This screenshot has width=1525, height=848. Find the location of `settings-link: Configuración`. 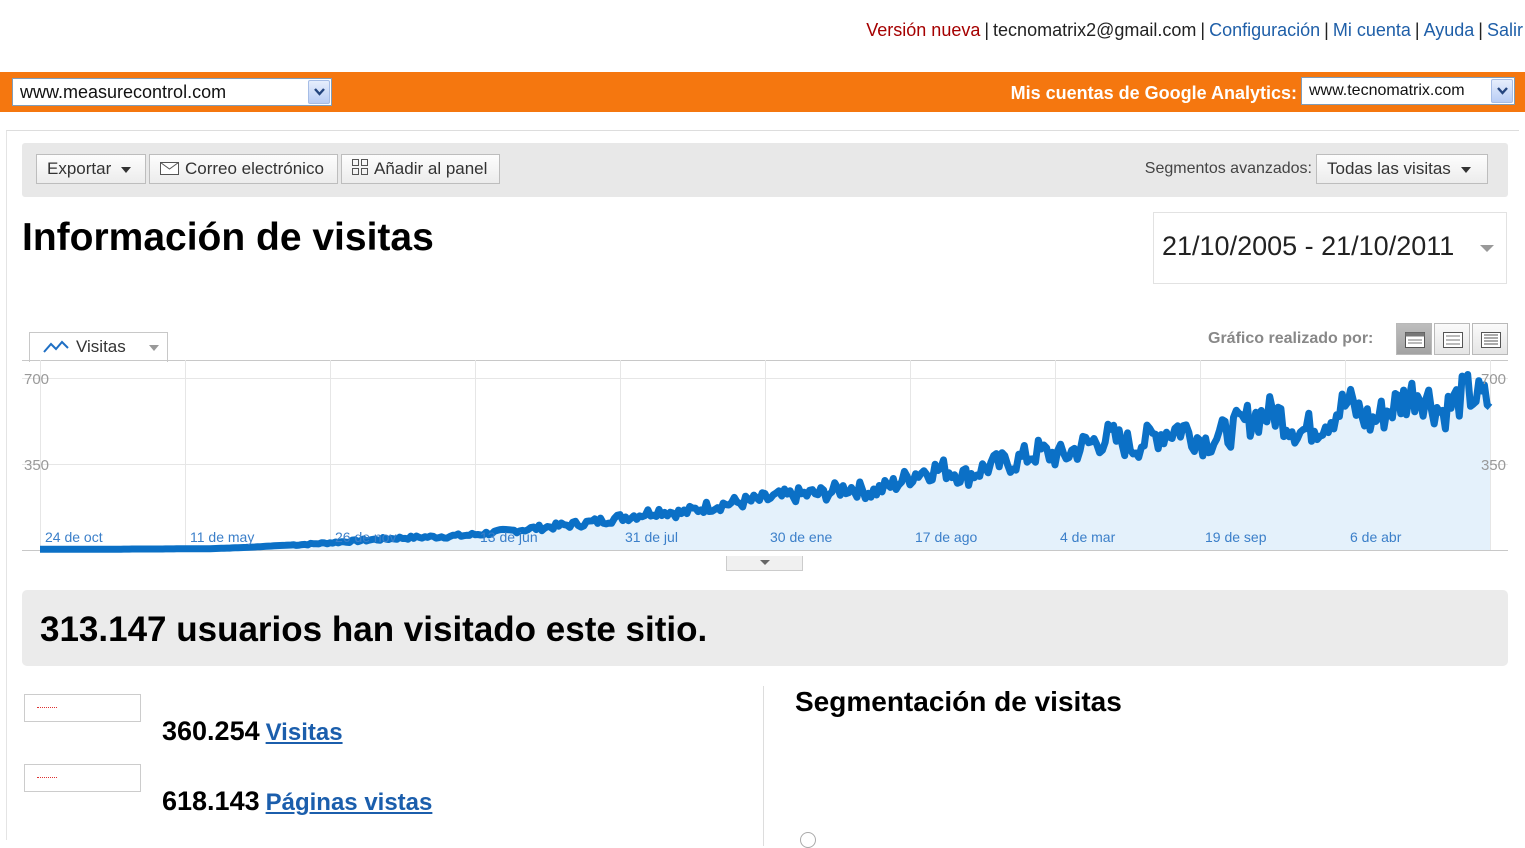

settings-link: Configuración is located at coordinates (1264, 30).